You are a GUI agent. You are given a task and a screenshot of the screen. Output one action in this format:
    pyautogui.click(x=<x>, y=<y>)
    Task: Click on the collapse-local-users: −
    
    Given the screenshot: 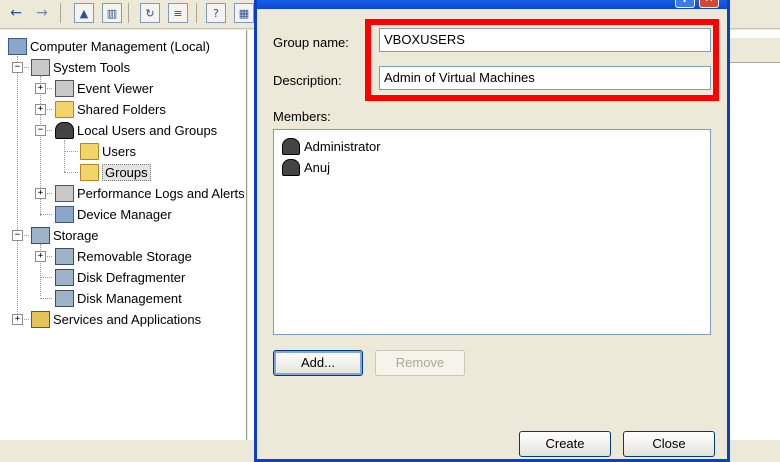 What is the action you would take?
    pyautogui.click(x=40, y=130)
    